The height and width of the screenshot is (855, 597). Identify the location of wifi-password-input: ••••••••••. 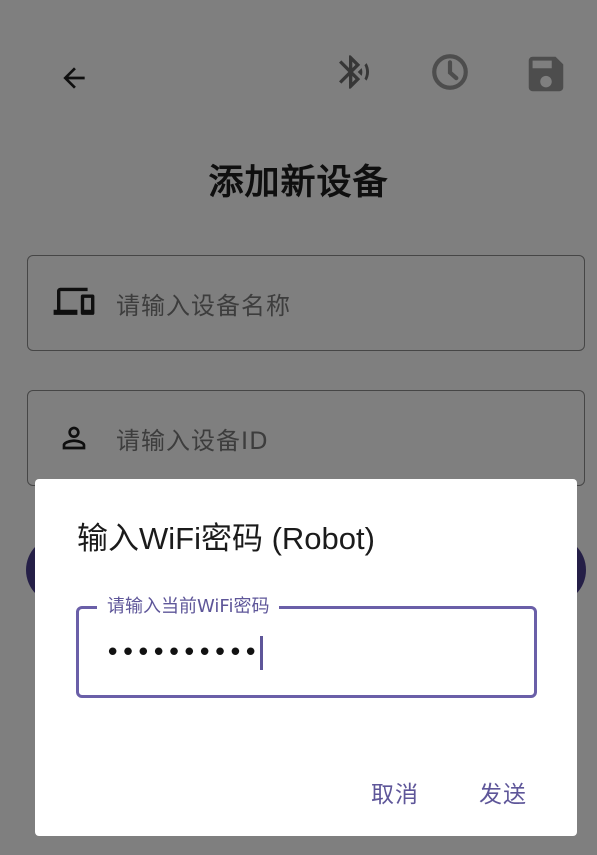
(184, 653).